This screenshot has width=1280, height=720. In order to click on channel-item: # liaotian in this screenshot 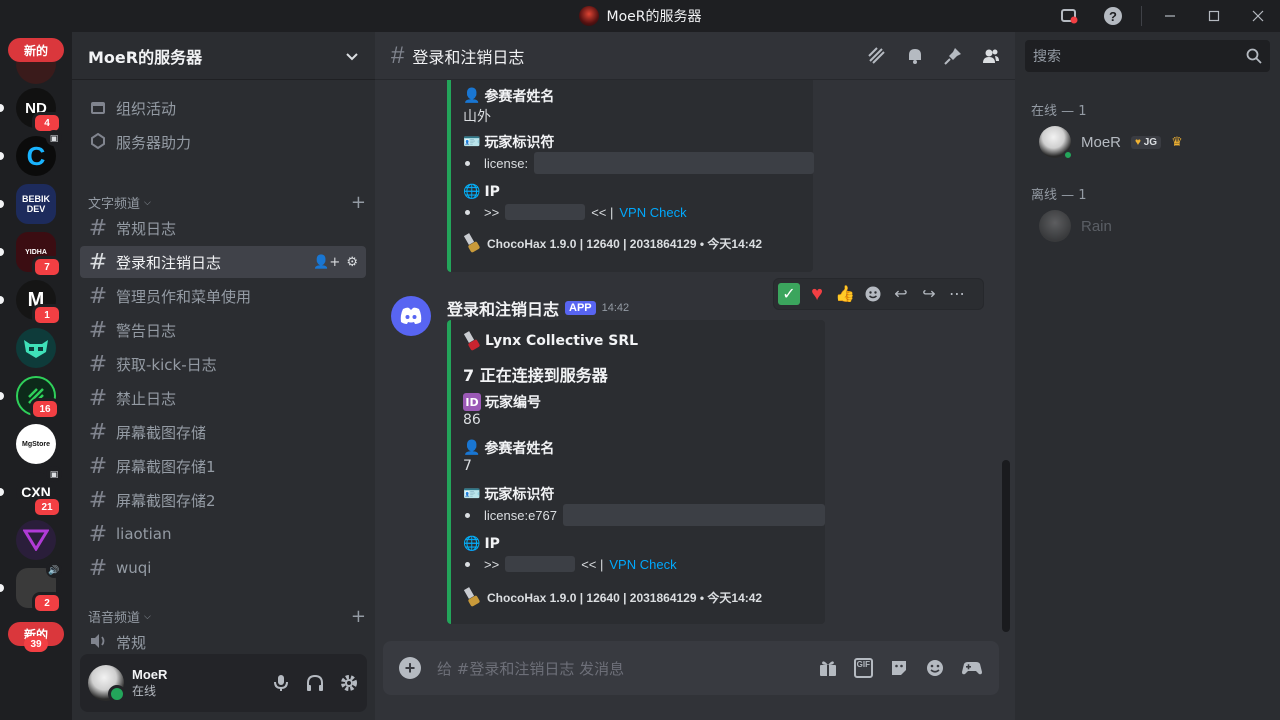, I will do `click(223, 534)`.